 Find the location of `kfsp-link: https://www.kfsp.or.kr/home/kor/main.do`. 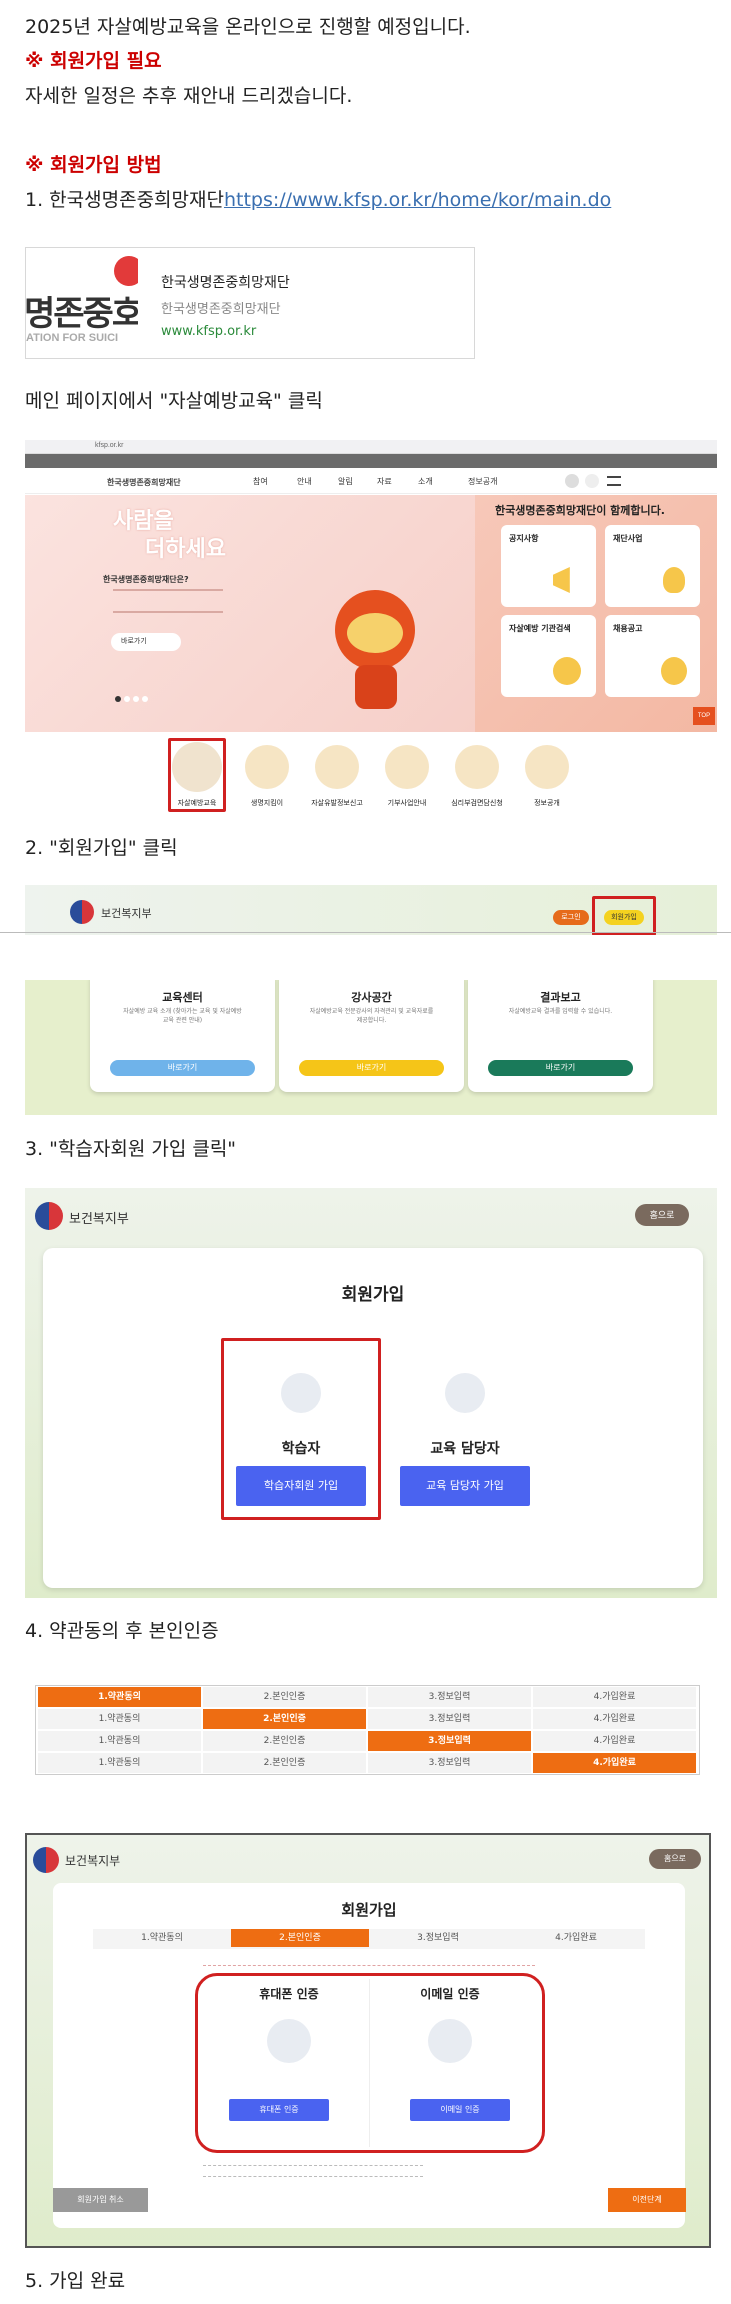

kfsp-link: https://www.kfsp.or.kr/home/kor/main.do is located at coordinates (417, 200).